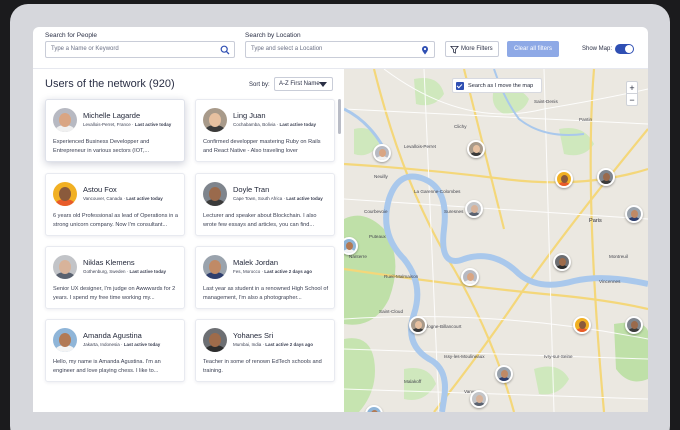 Image resolution: width=680 pixels, height=430 pixels. What do you see at coordinates (624, 49) in the screenshot?
I see `show-map-toggle` at bounding box center [624, 49].